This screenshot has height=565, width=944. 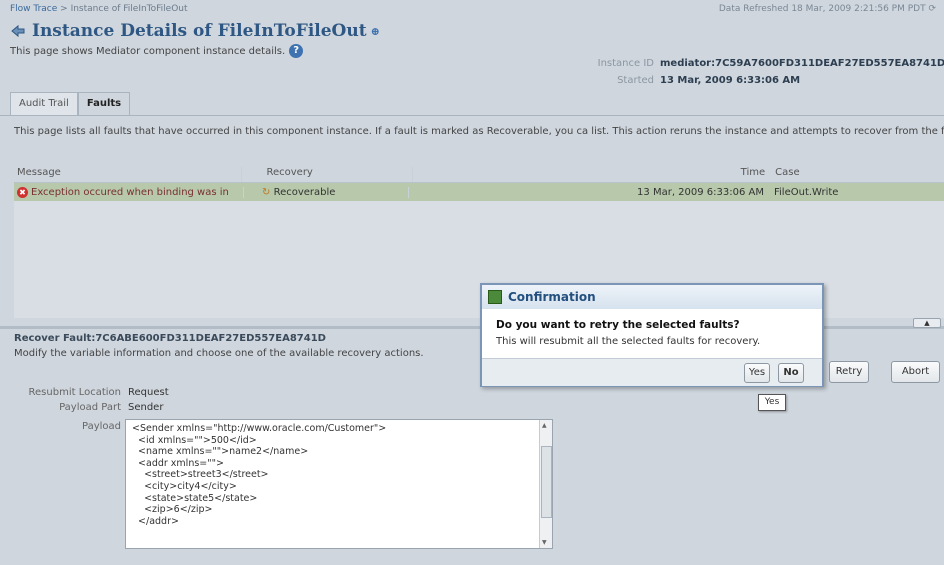 What do you see at coordinates (772, 402) in the screenshot?
I see `yes-tooltip: Yes` at bounding box center [772, 402].